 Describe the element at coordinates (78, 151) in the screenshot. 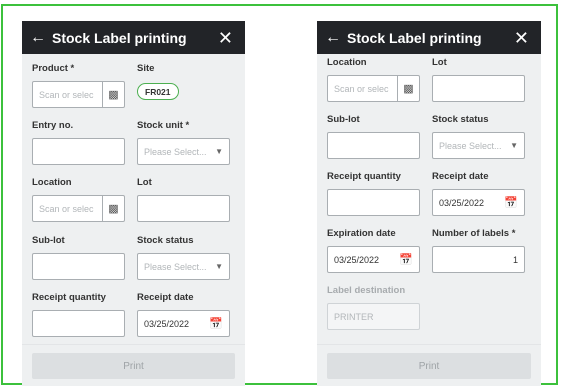

I see `entry-no-input` at that location.